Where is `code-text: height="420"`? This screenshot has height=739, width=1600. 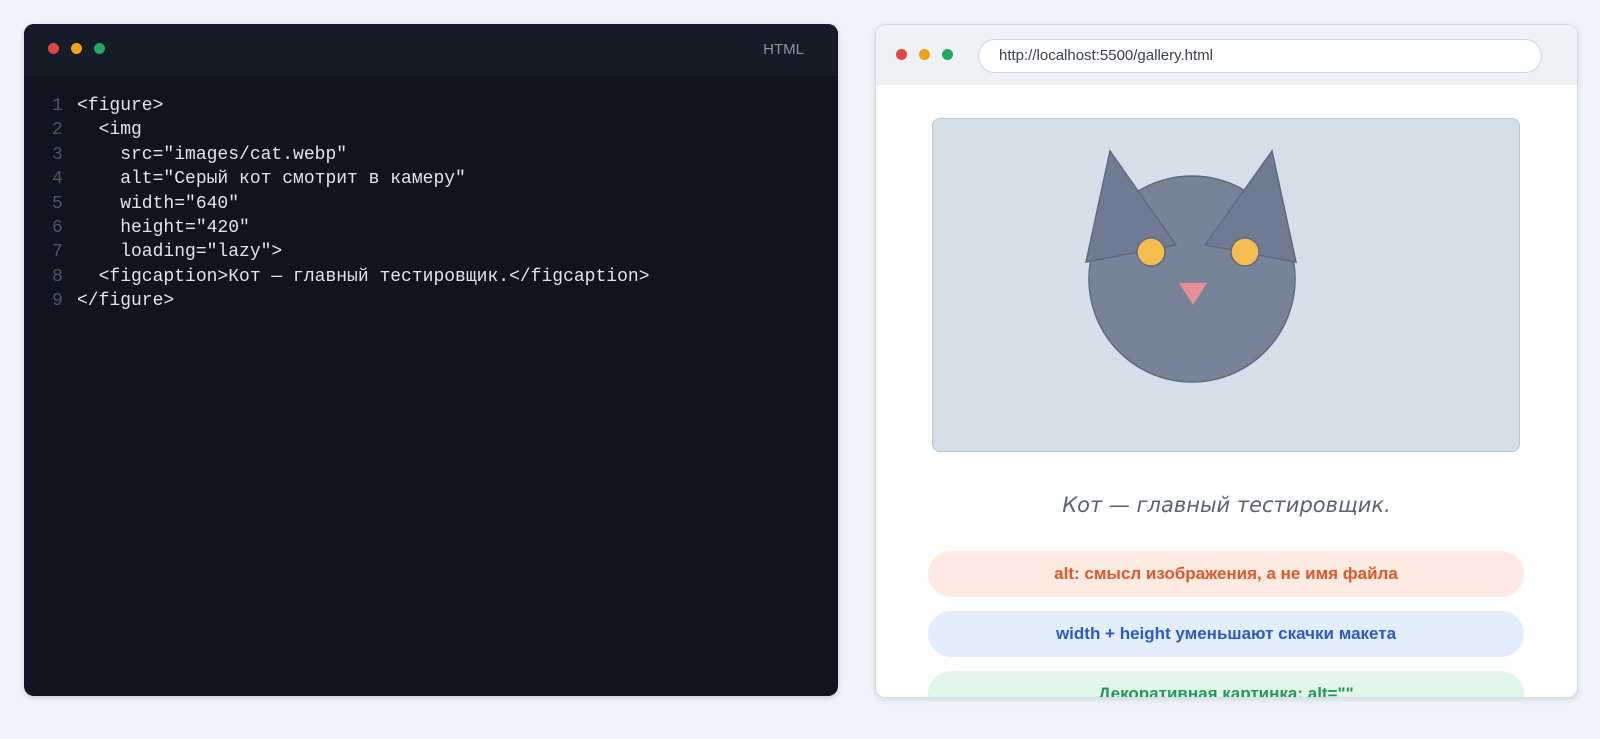 code-text: height="420" is located at coordinates (163, 227).